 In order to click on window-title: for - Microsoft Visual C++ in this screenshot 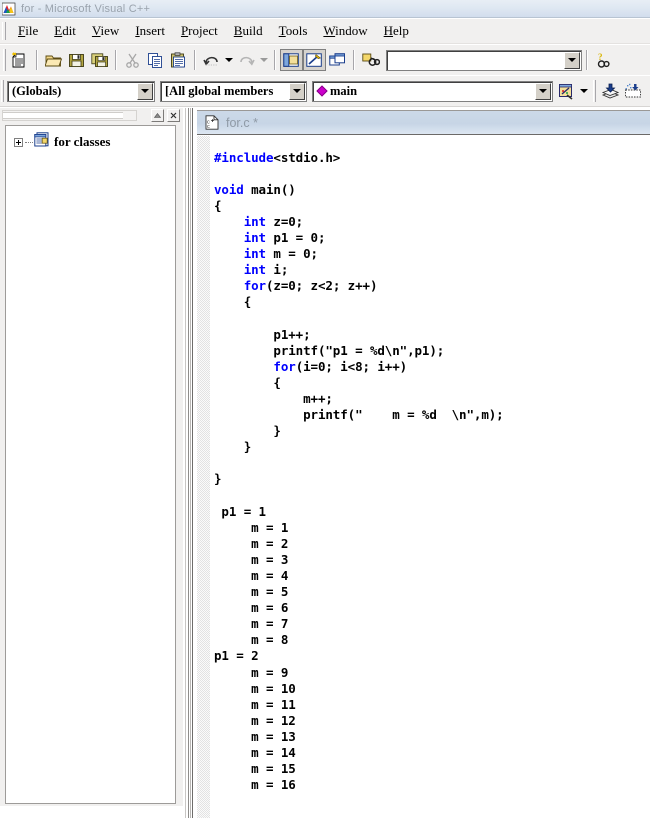, I will do `click(86, 8)`.